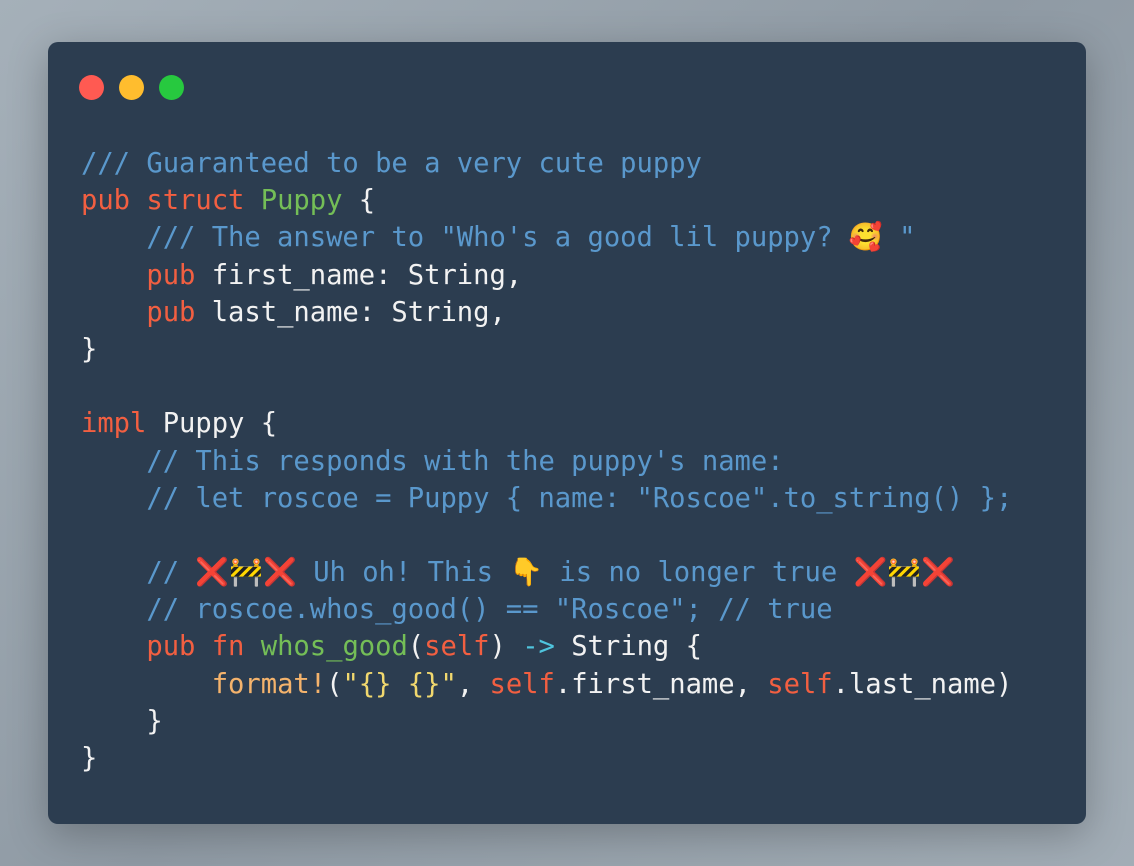 Image resolution: width=1134 pixels, height=866 pixels. I want to click on code-token: /// Guaranteed to be a very cute puppy, so click(391, 163).